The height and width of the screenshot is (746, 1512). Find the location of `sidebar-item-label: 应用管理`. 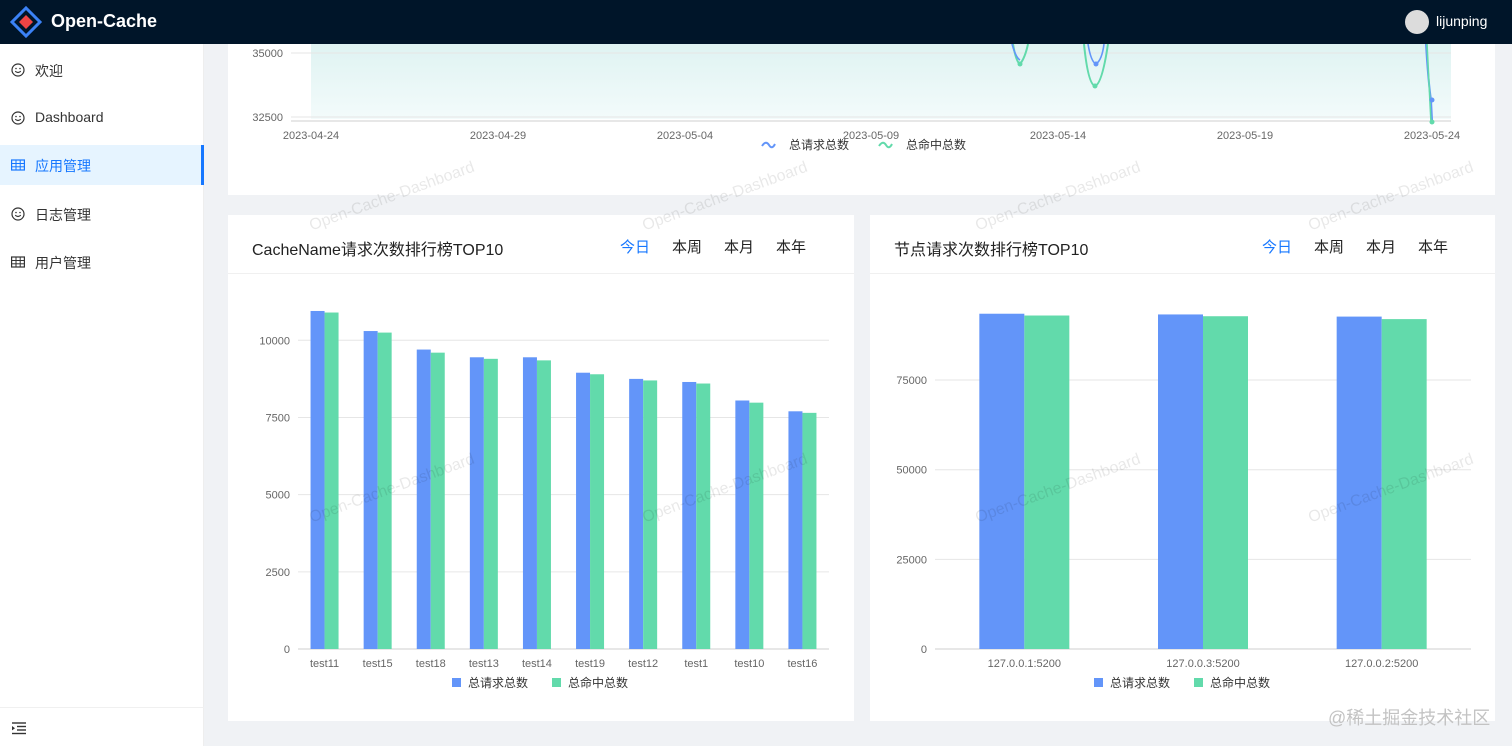

sidebar-item-label: 应用管理 is located at coordinates (63, 166).